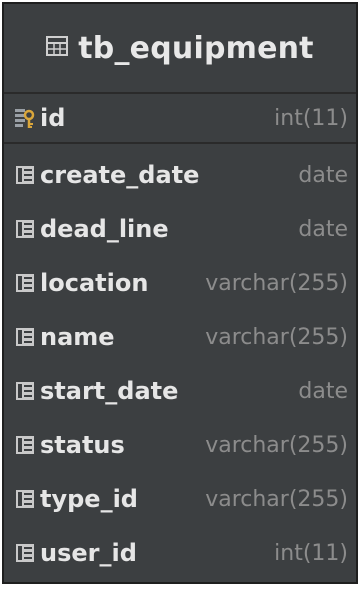 Image resolution: width=364 pixels, height=591 pixels. Describe the element at coordinates (120, 175) in the screenshot. I see `column-name: create_date` at that location.